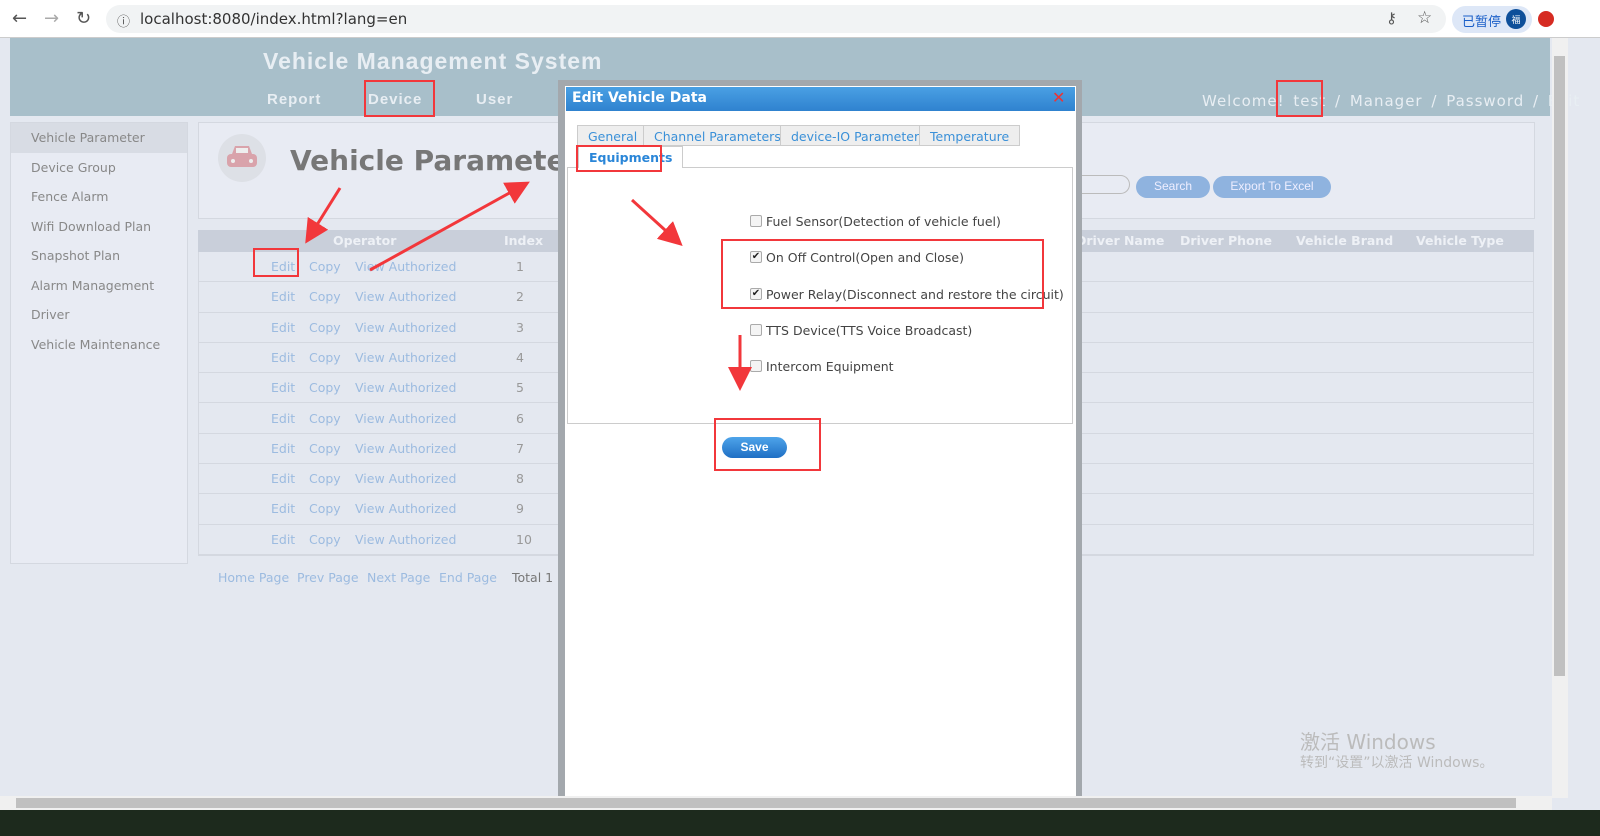 The height and width of the screenshot is (836, 1600). I want to click on horizontal-scroll-thumb, so click(766, 803).